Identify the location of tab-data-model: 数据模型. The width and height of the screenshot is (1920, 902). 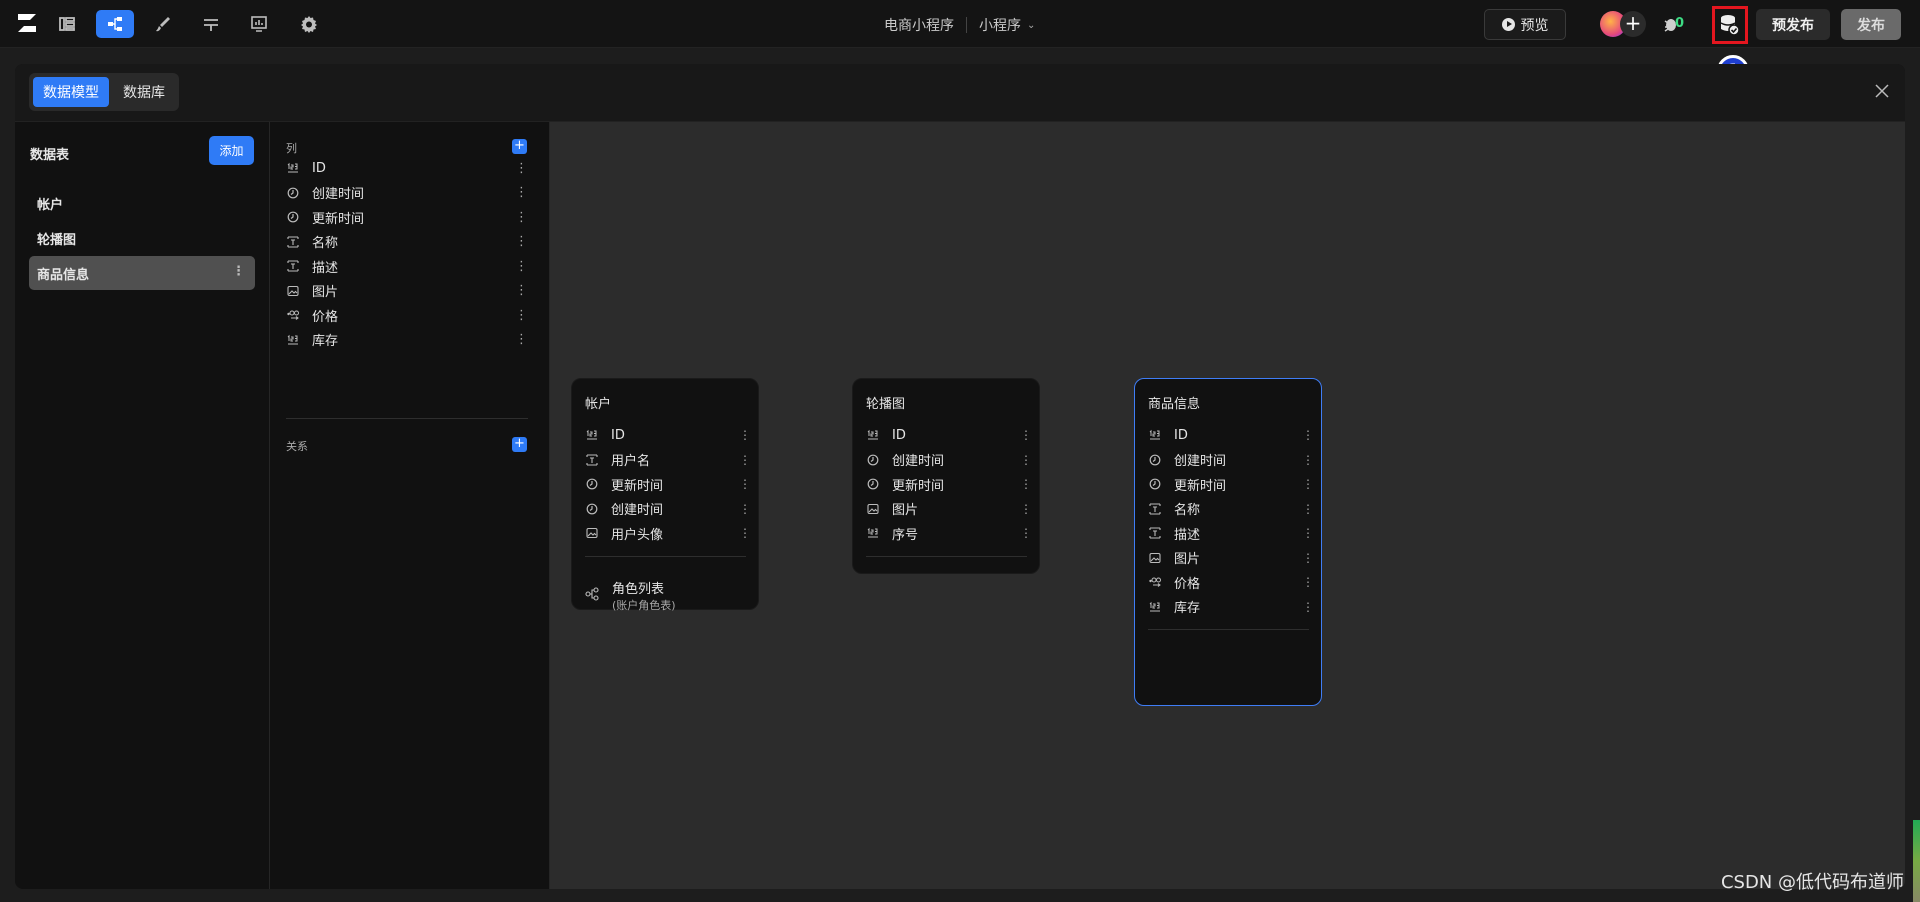
(71, 92).